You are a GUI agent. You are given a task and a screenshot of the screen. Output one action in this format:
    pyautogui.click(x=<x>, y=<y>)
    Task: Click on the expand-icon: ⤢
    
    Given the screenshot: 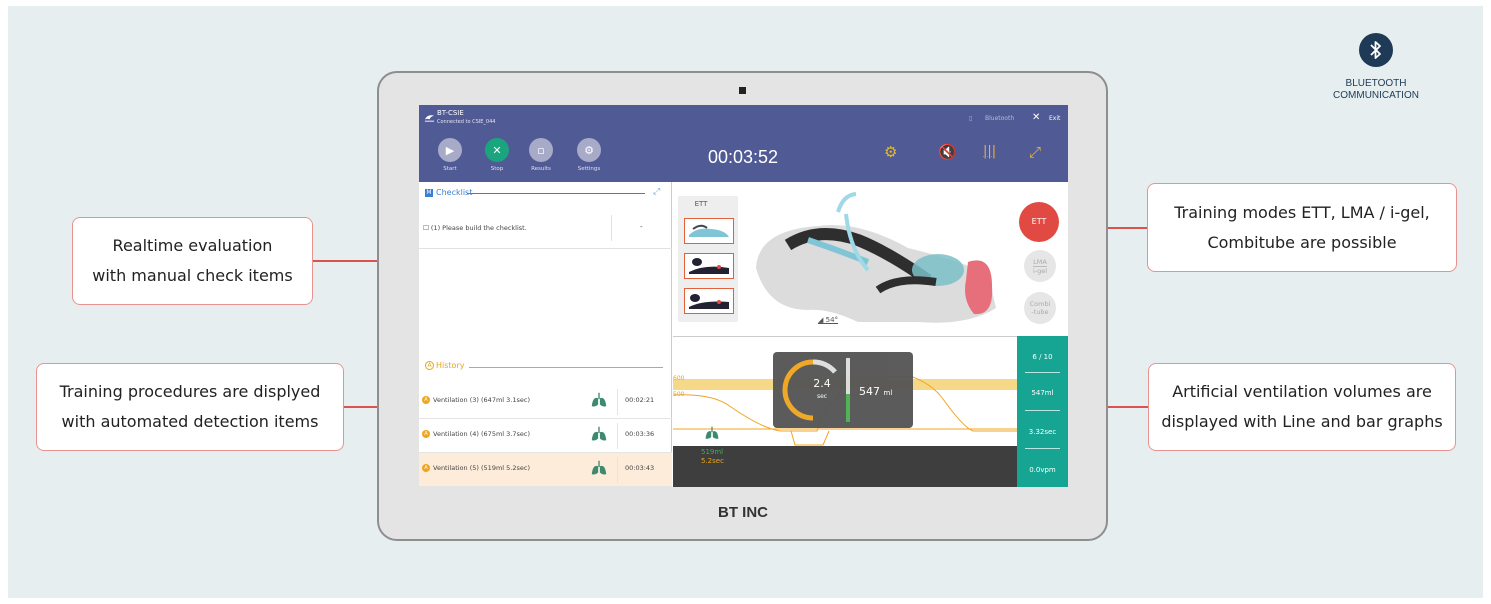 What is the action you would take?
    pyautogui.click(x=656, y=192)
    